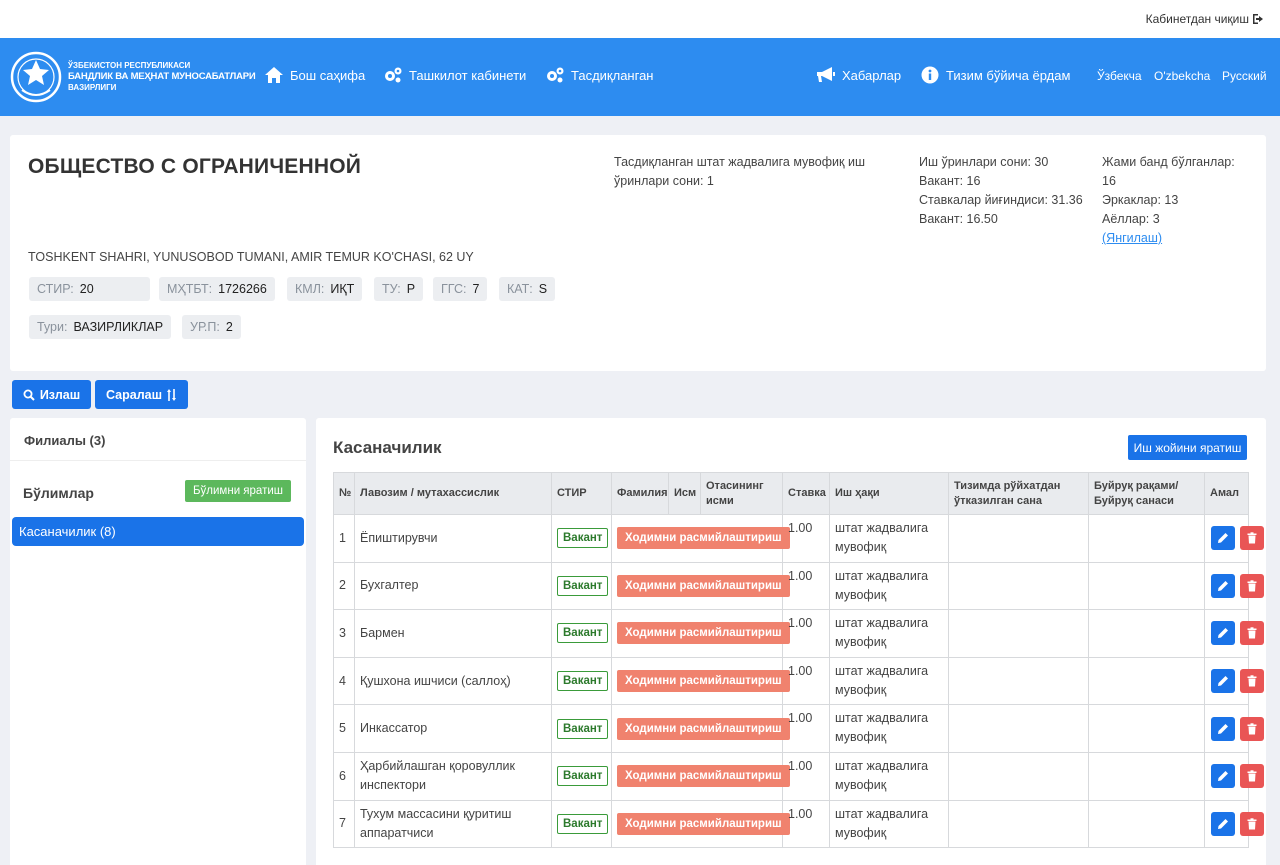 This screenshot has width=1280, height=865. What do you see at coordinates (344, 728) in the screenshot?
I see `row-number: 5` at bounding box center [344, 728].